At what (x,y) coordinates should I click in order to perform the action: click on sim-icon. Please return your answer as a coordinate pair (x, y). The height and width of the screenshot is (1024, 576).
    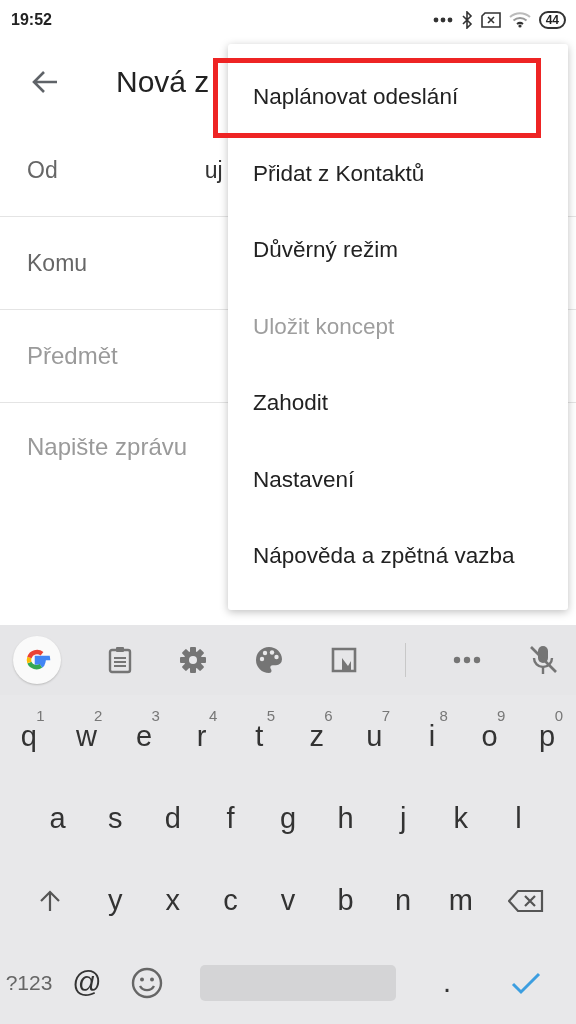
    Looking at the image, I should click on (490, 20).